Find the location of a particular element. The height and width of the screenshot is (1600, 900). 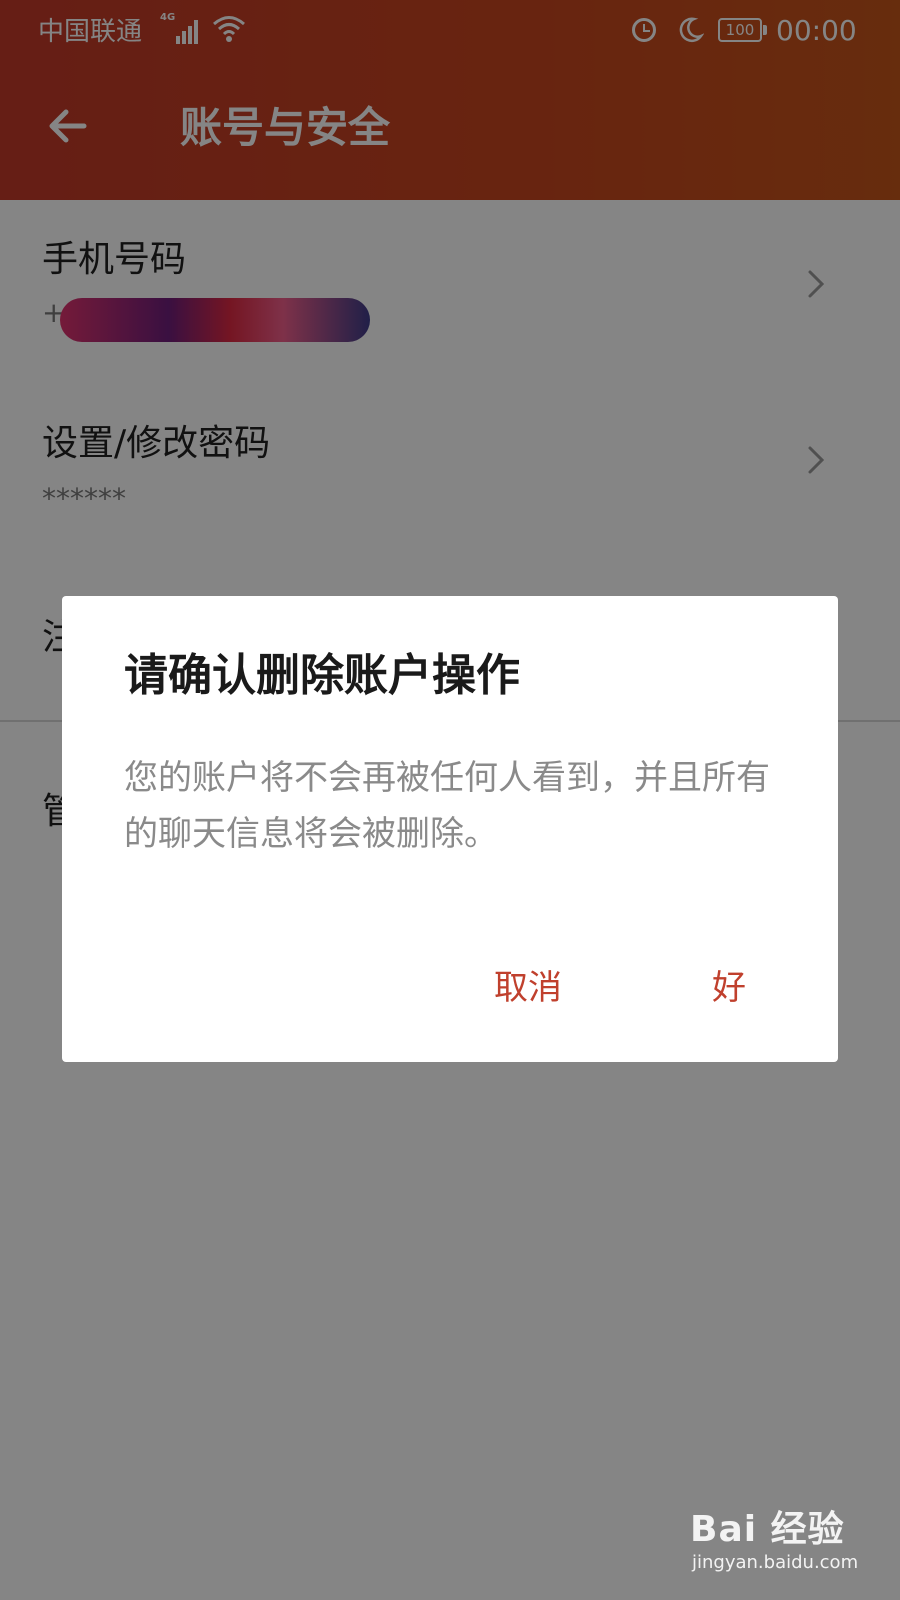

watermark: Bai 经验 jingyan.baidu.com is located at coordinates (785, 1545).